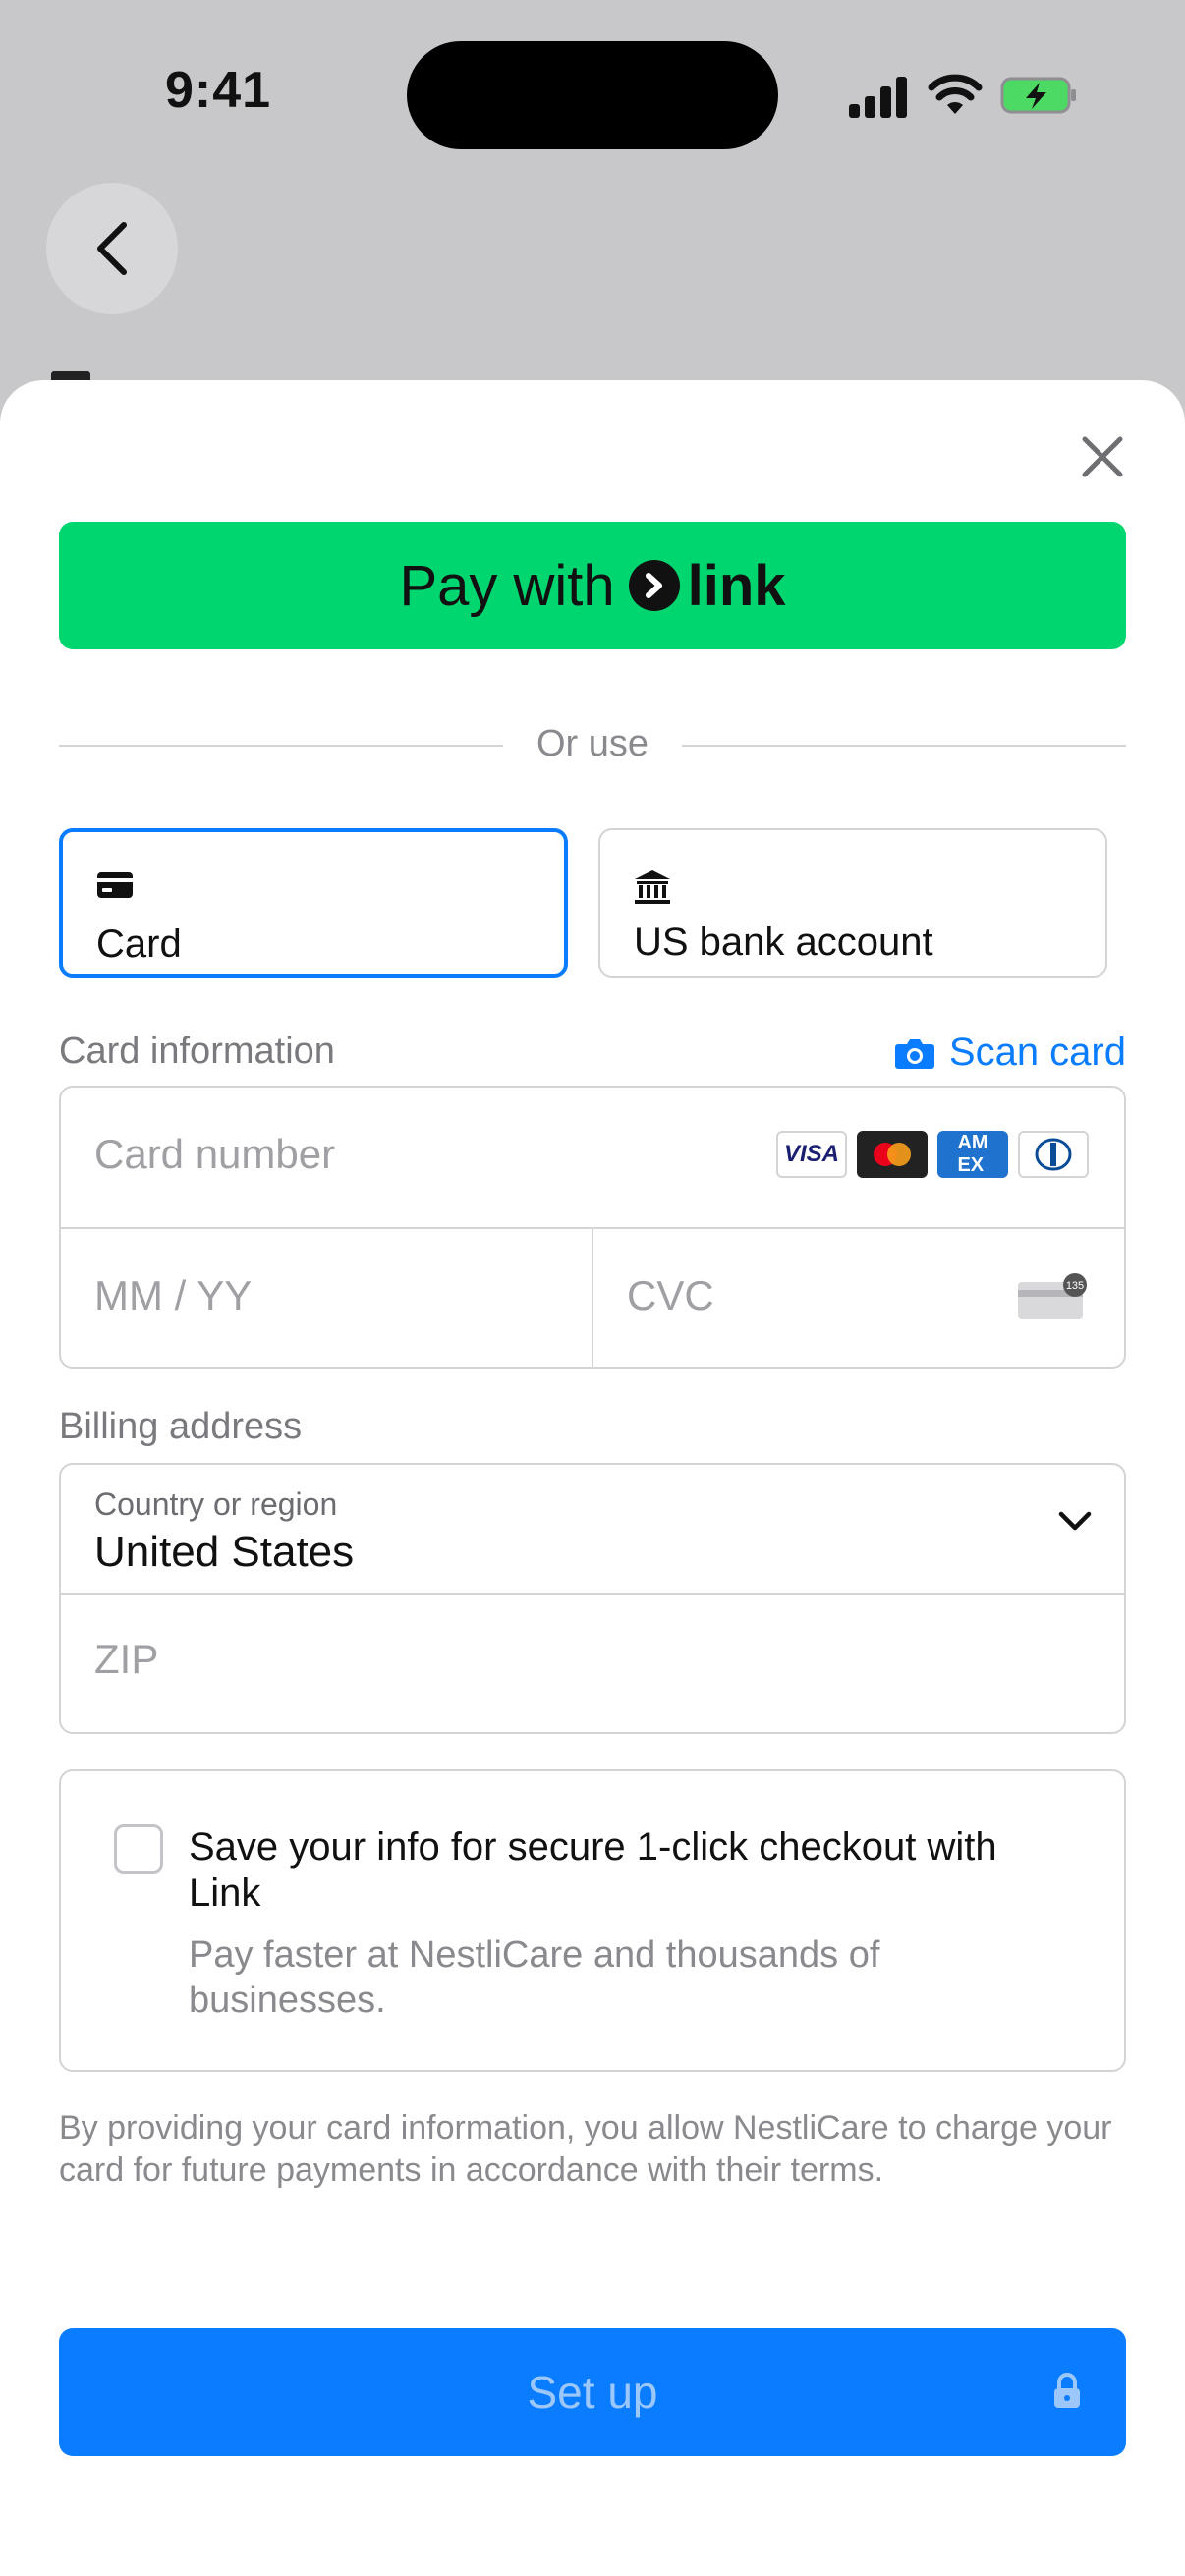  Describe the element at coordinates (215, 1154) in the screenshot. I see `card-number-placeholder: Card number` at that location.